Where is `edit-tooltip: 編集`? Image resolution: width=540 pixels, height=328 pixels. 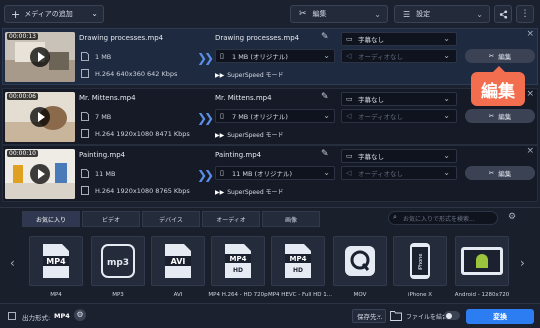
edit-tooltip: 編集 is located at coordinates (498, 86).